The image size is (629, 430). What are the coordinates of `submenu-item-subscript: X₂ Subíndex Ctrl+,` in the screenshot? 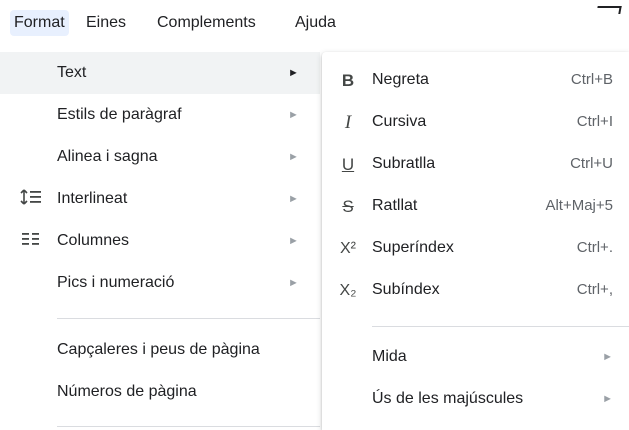 It's located at (475, 291).